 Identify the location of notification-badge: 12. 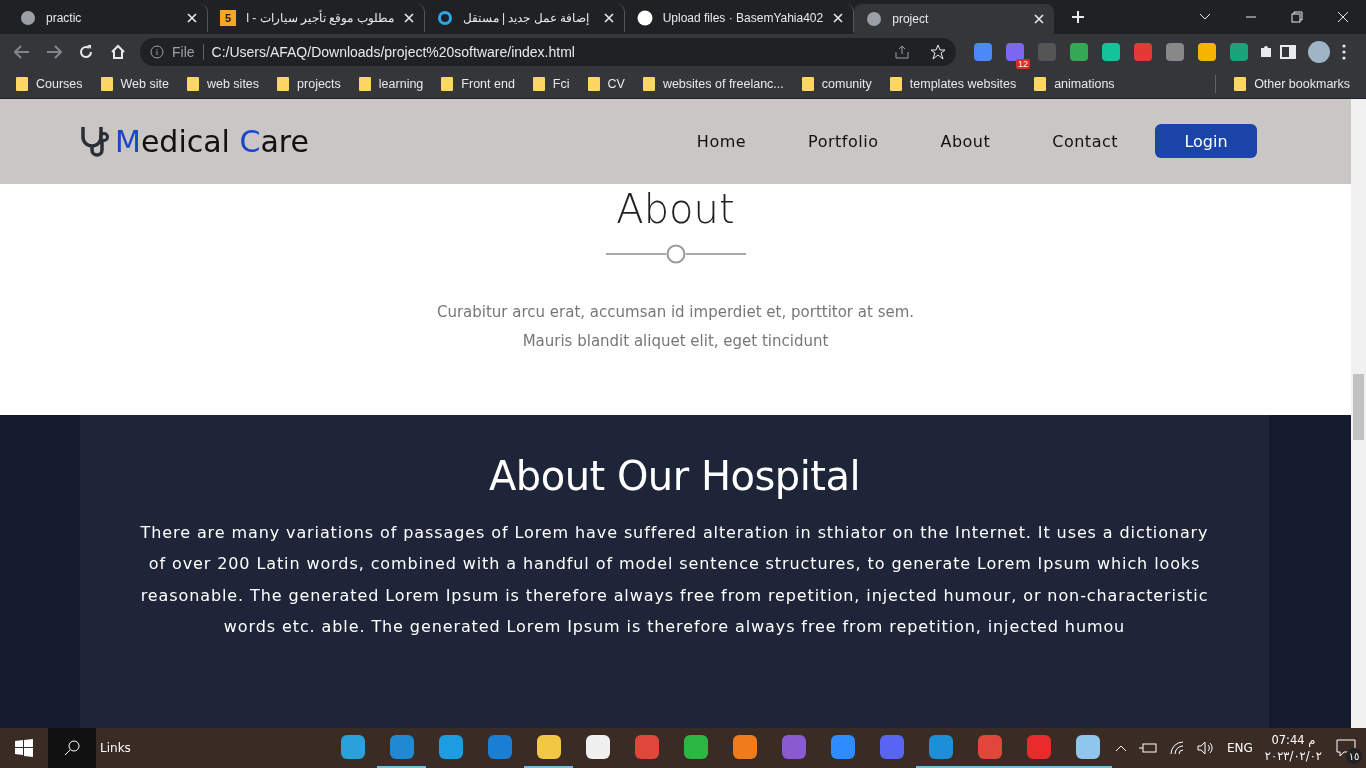
(1023, 63).